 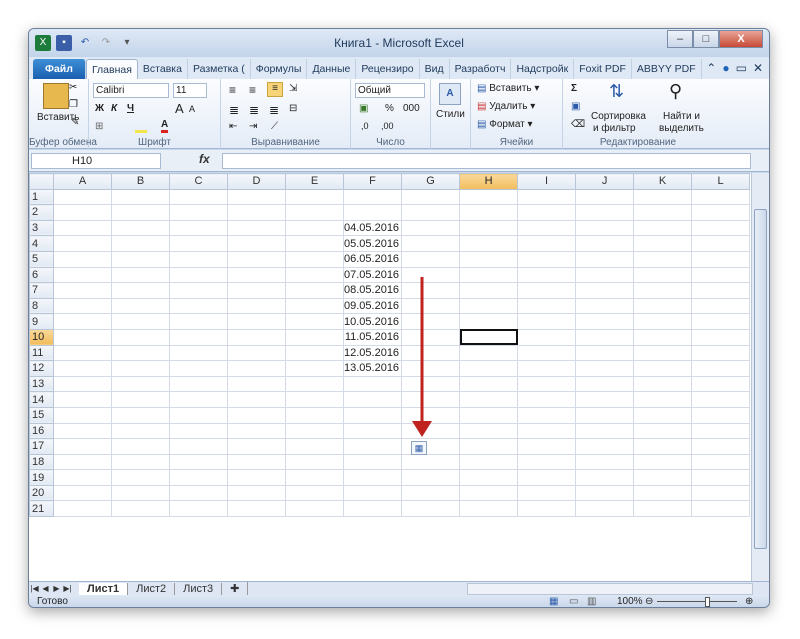 I want to click on shrink-font-button: A, so click(x=192, y=109).